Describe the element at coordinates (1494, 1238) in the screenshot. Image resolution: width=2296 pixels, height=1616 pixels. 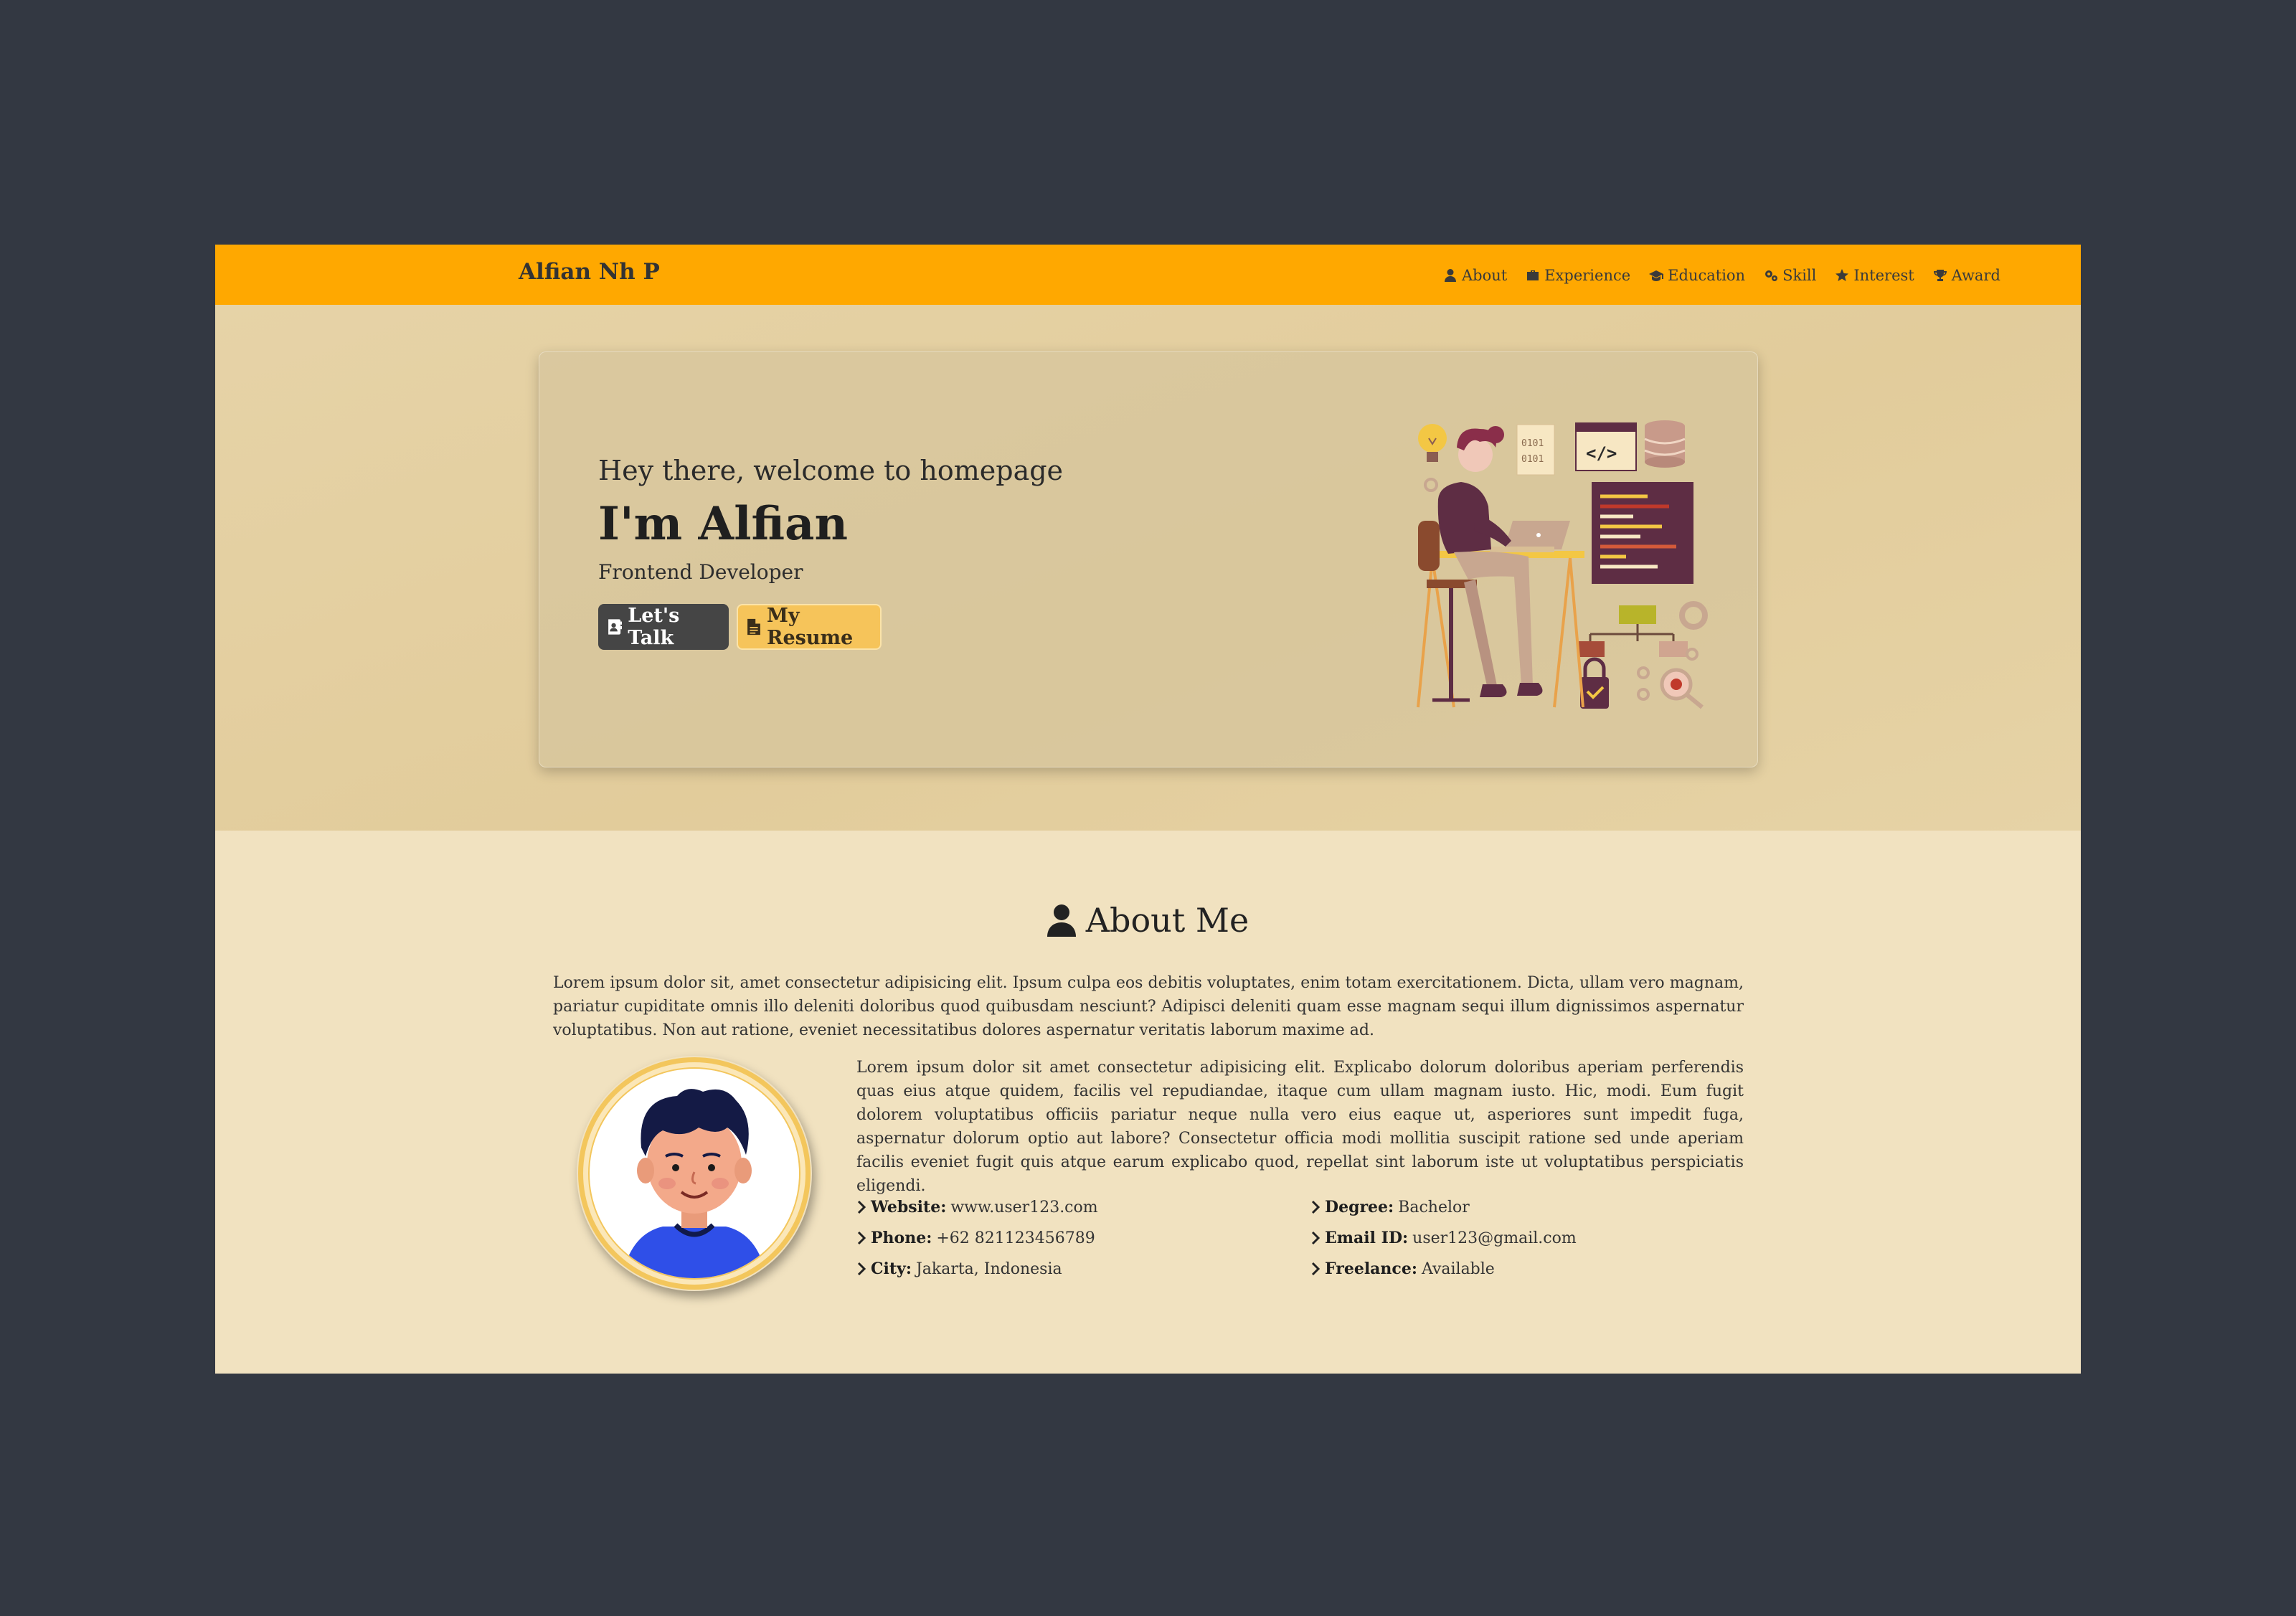
I see `detail-value: user123@gmail.com` at that location.